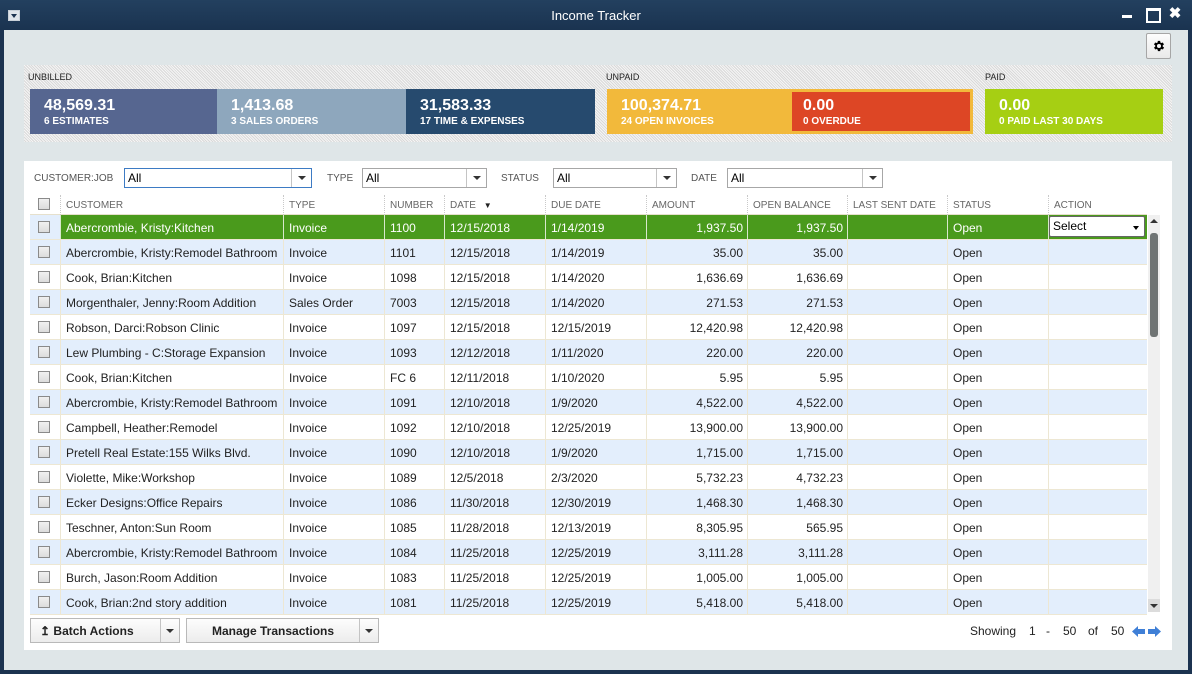 This screenshot has height=674, width=1192. Describe the element at coordinates (1175, 14) in the screenshot. I see `close-button: ✖` at that location.